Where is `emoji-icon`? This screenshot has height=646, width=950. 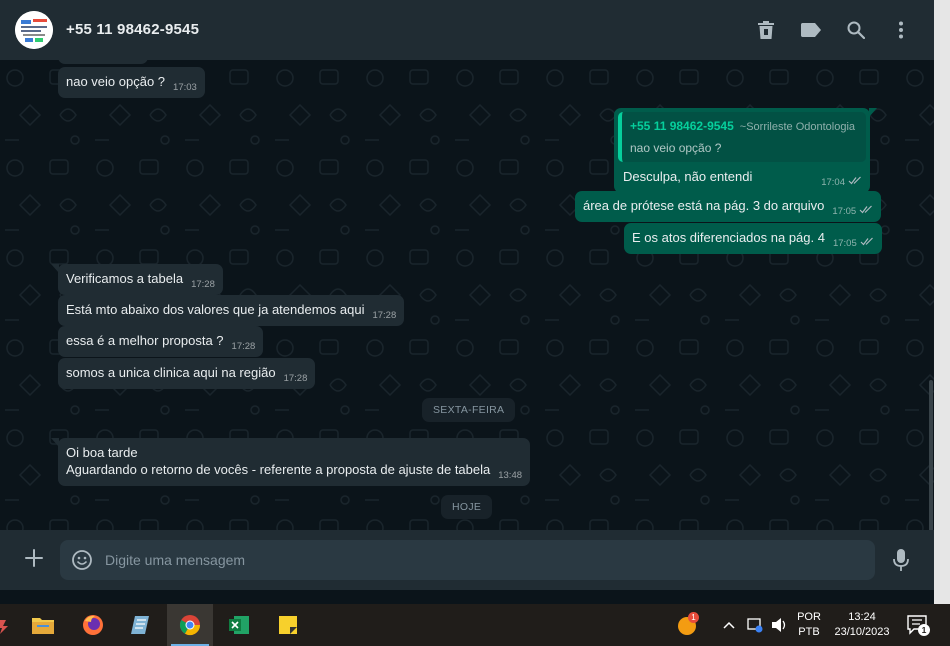
emoji-icon is located at coordinates (82, 560).